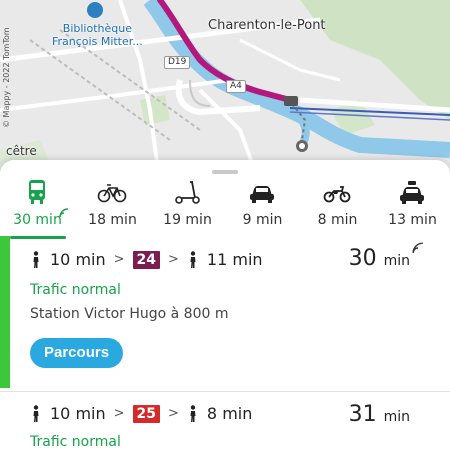 The width and height of the screenshot is (450, 450). I want to click on mode-tab-transit: 30 min, so click(37, 209).